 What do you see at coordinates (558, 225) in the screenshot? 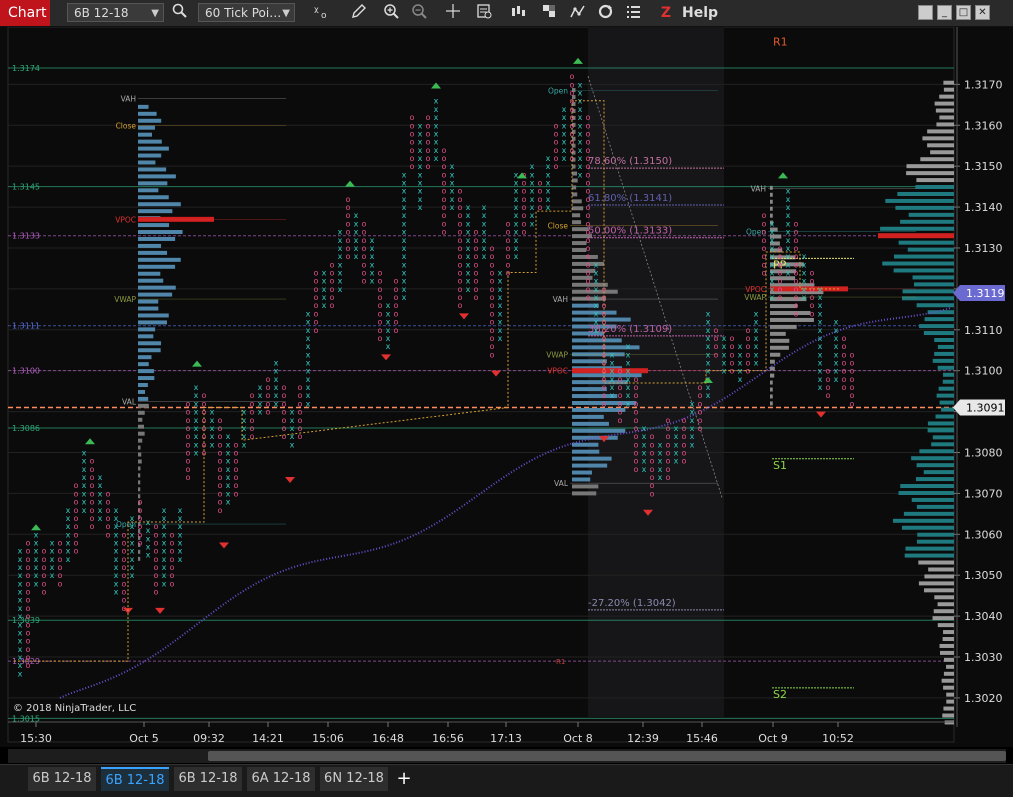
I see `profile-label: Close` at bounding box center [558, 225].